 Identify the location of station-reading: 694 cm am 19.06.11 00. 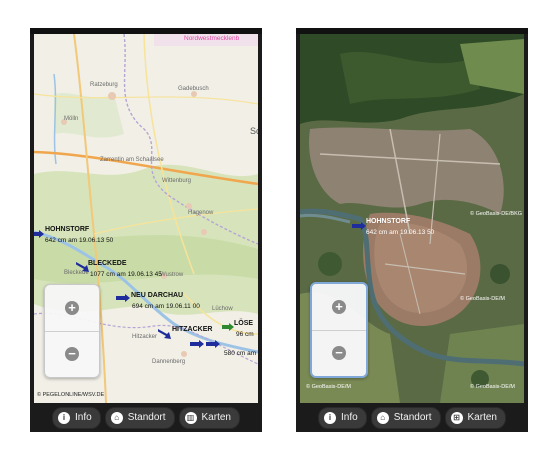
(166, 306).